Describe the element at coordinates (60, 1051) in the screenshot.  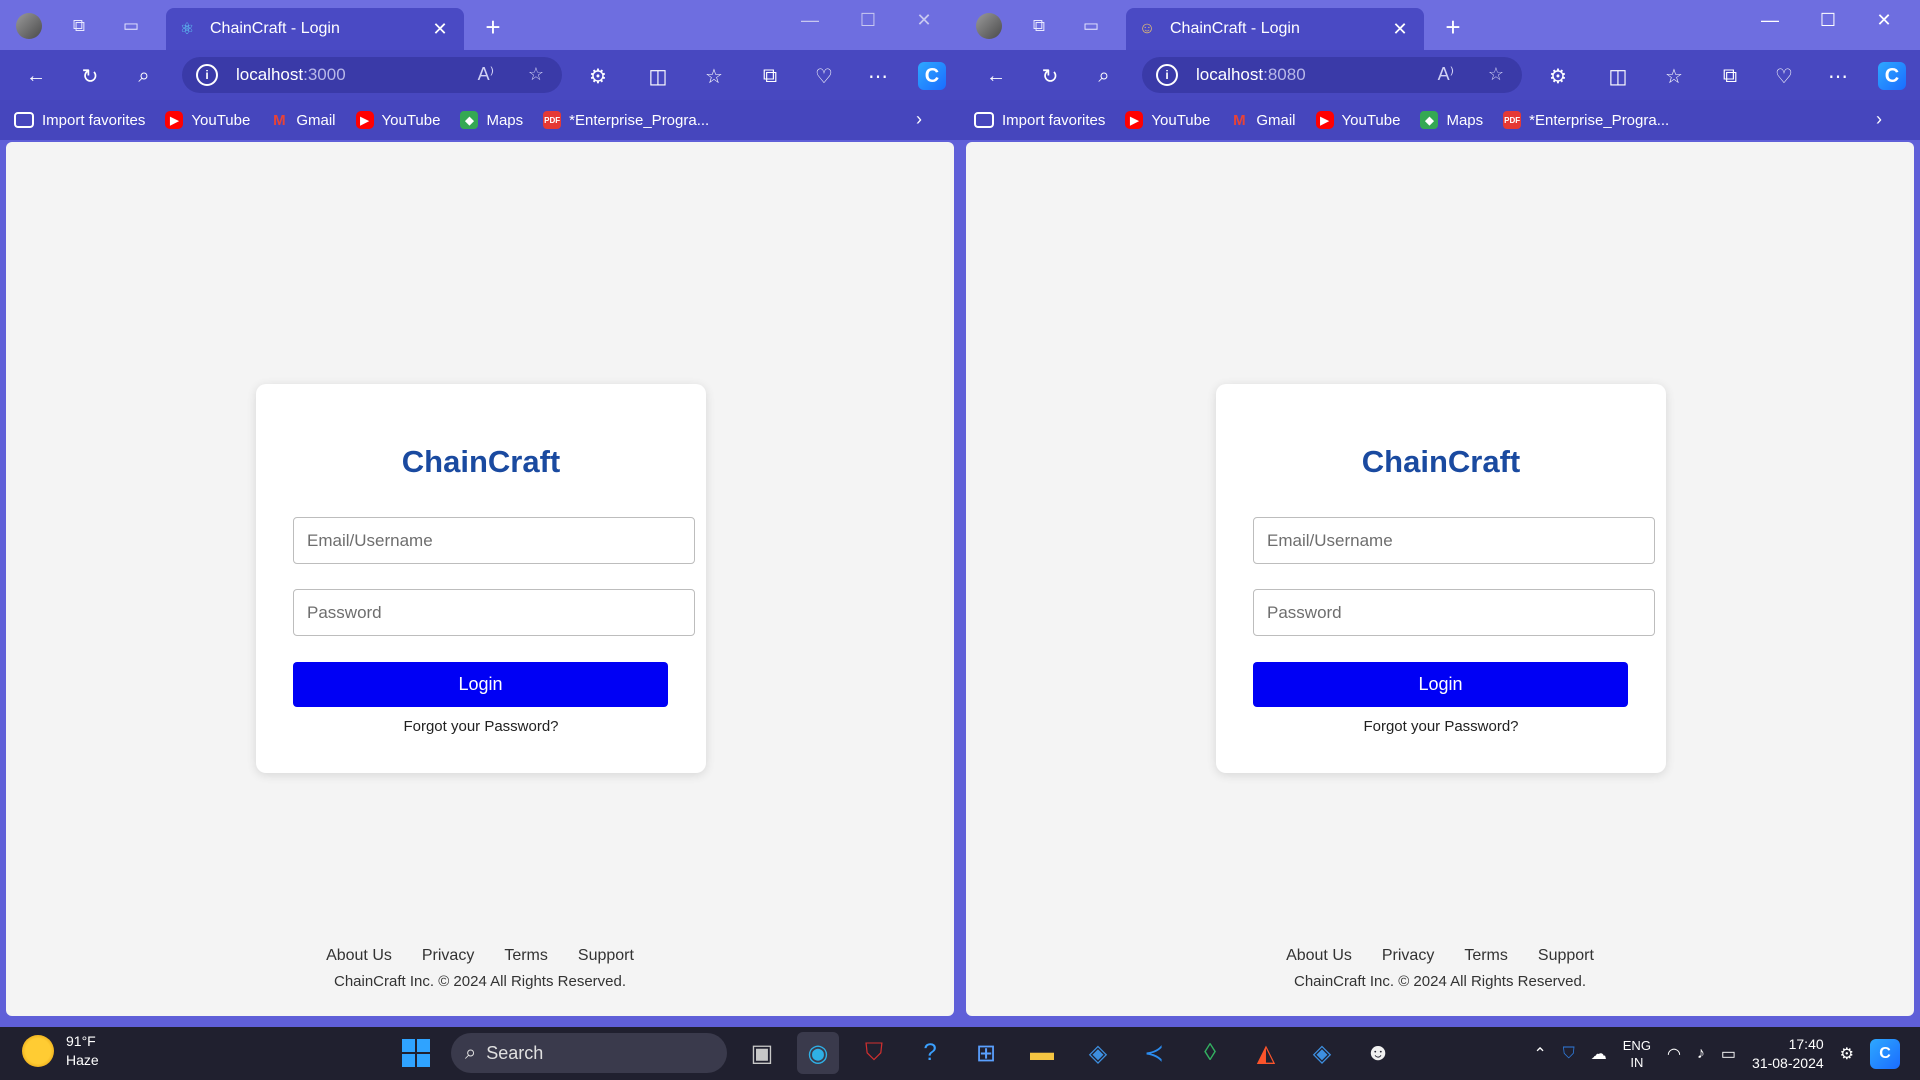
I see `weather-widget: 91°F Haze` at that location.